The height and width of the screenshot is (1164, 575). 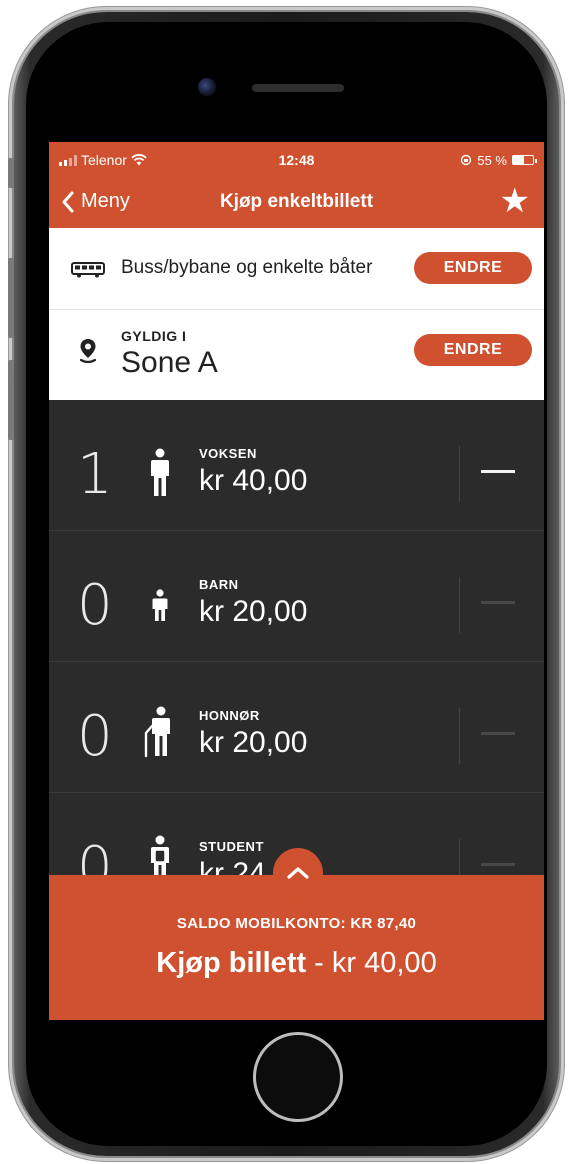 I want to click on home-button, so click(x=298, y=1077).